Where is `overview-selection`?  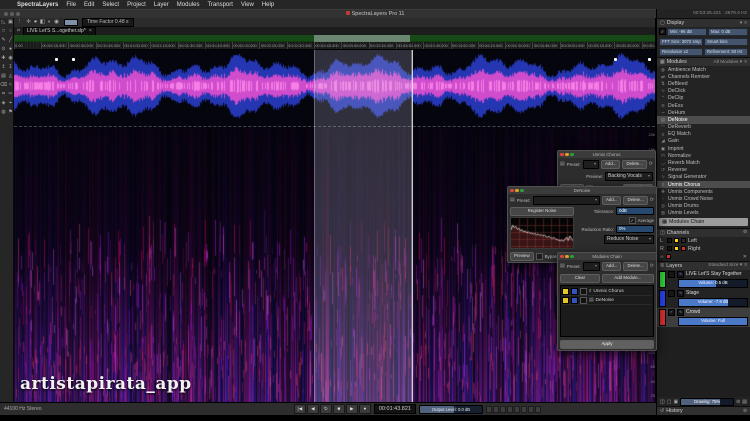 overview-selection is located at coordinates (362, 38).